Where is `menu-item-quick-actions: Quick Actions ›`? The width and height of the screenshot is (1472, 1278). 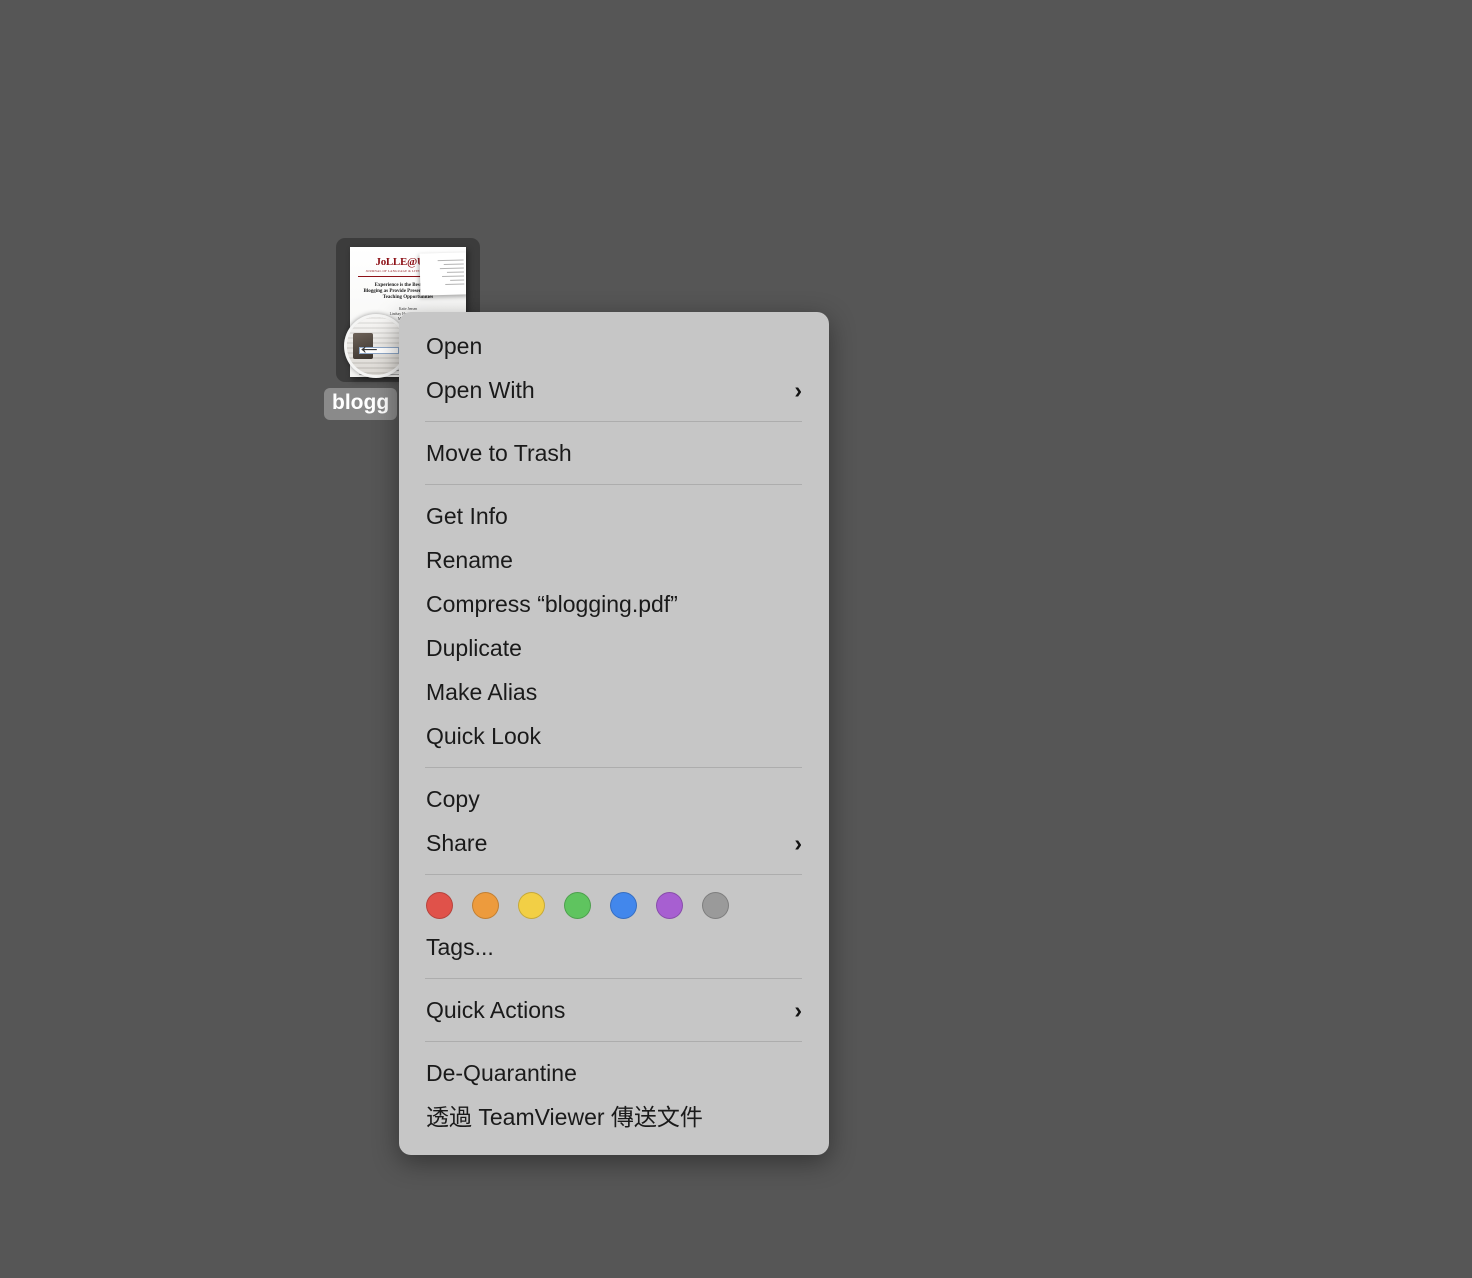
menu-item-quick-actions: Quick Actions › is located at coordinates (614, 1010).